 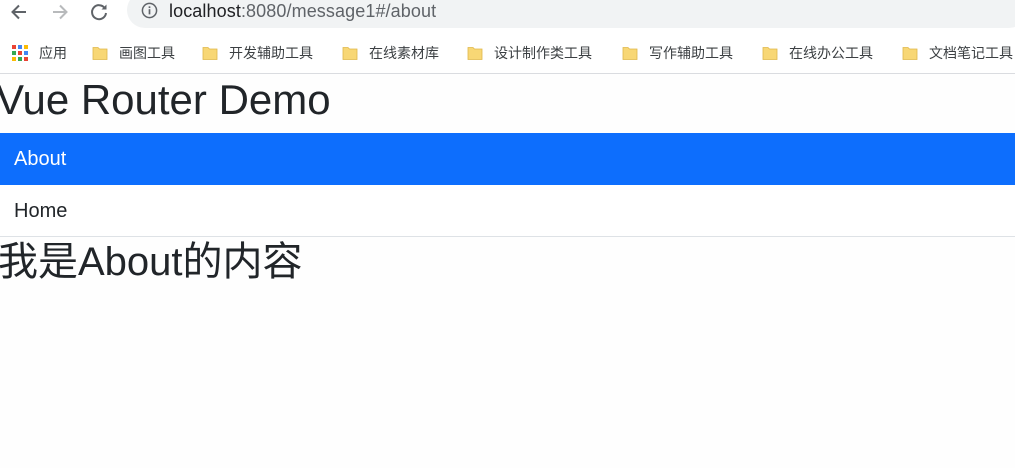 I want to click on bookmark-folder: 设计制作类工具, so click(x=529, y=53).